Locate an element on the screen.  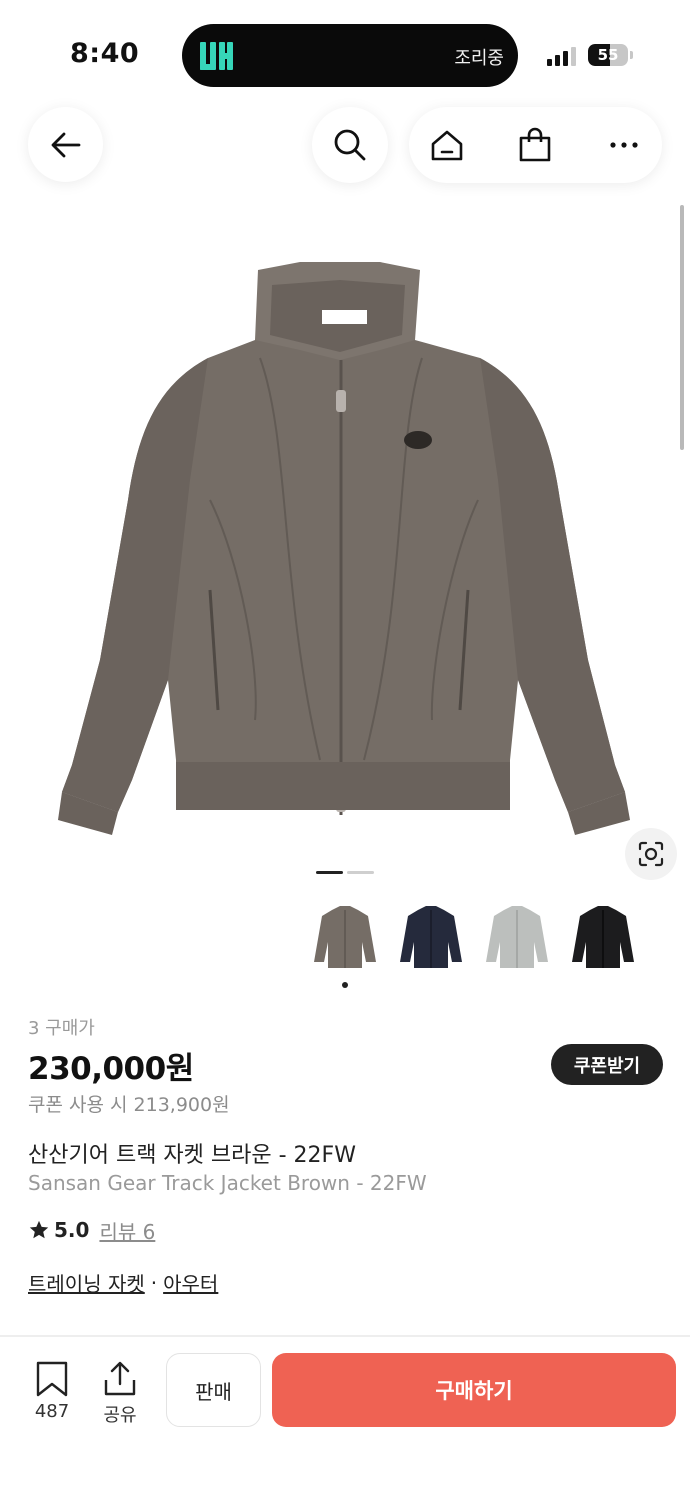
category-link-training-jacket: 트레이닝 자켓 is located at coordinates (86, 1282).